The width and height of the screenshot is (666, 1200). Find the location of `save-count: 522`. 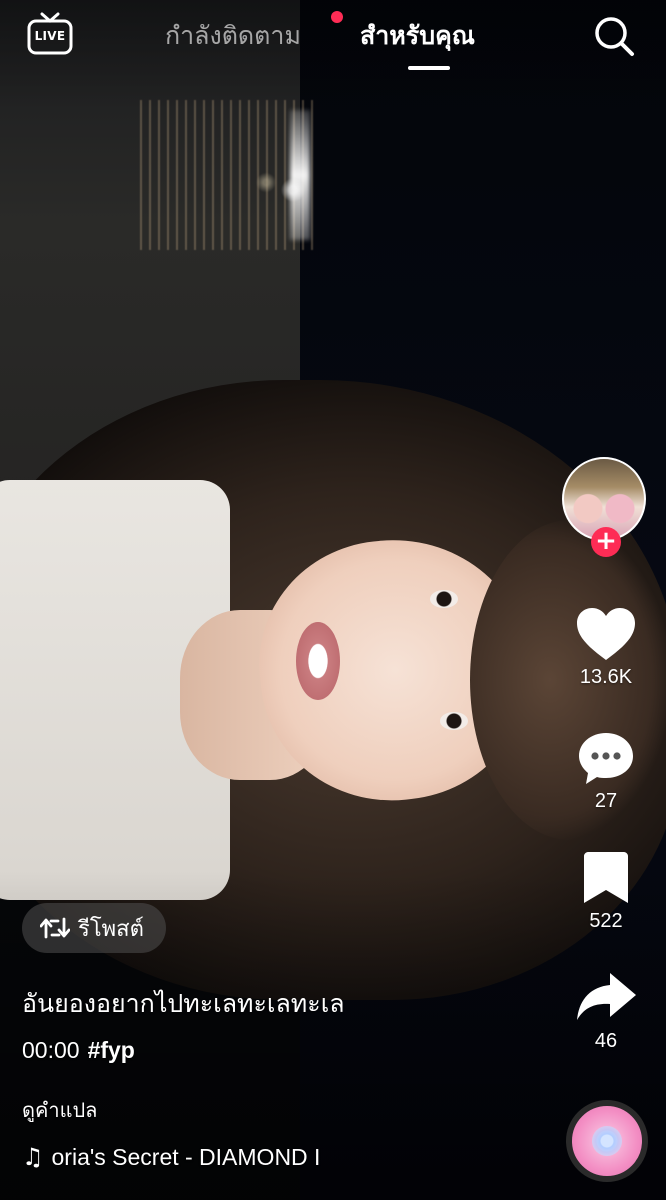

save-count: 522 is located at coordinates (606, 921).